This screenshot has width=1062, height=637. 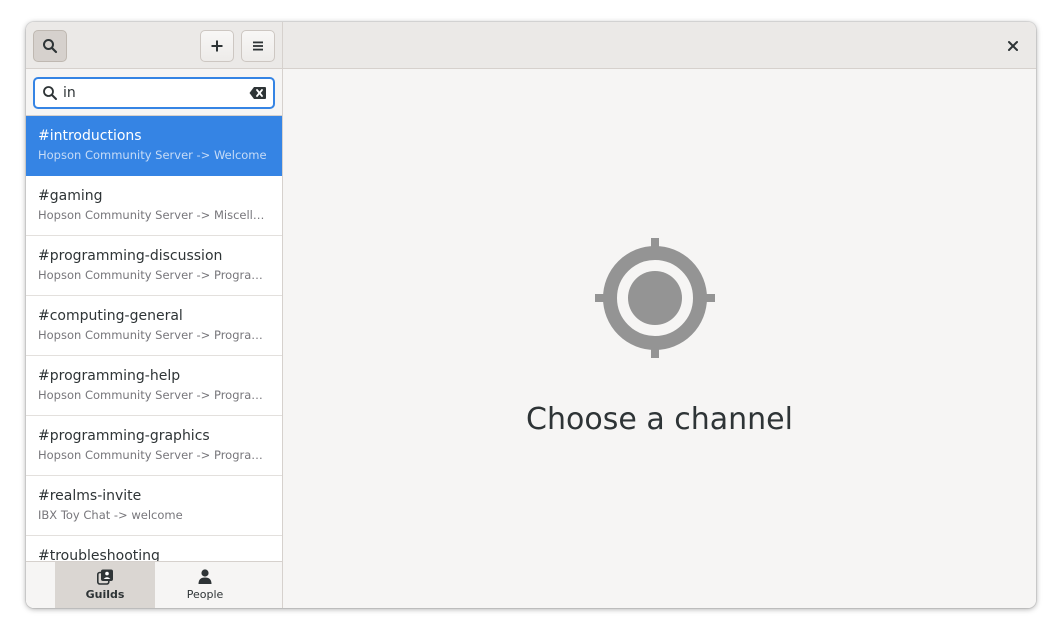 I want to click on guilds-label: Guilds, so click(x=105, y=594).